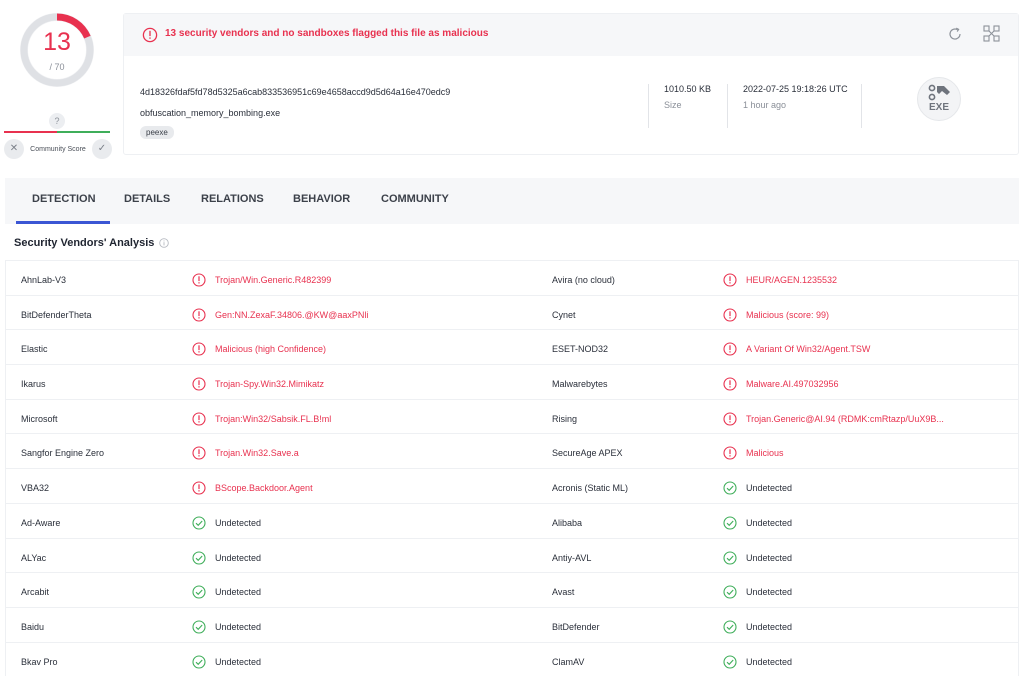 This screenshot has height=676, width=1024. What do you see at coordinates (41, 522) in the screenshot?
I see `vendor-name: Ad-Aware` at bounding box center [41, 522].